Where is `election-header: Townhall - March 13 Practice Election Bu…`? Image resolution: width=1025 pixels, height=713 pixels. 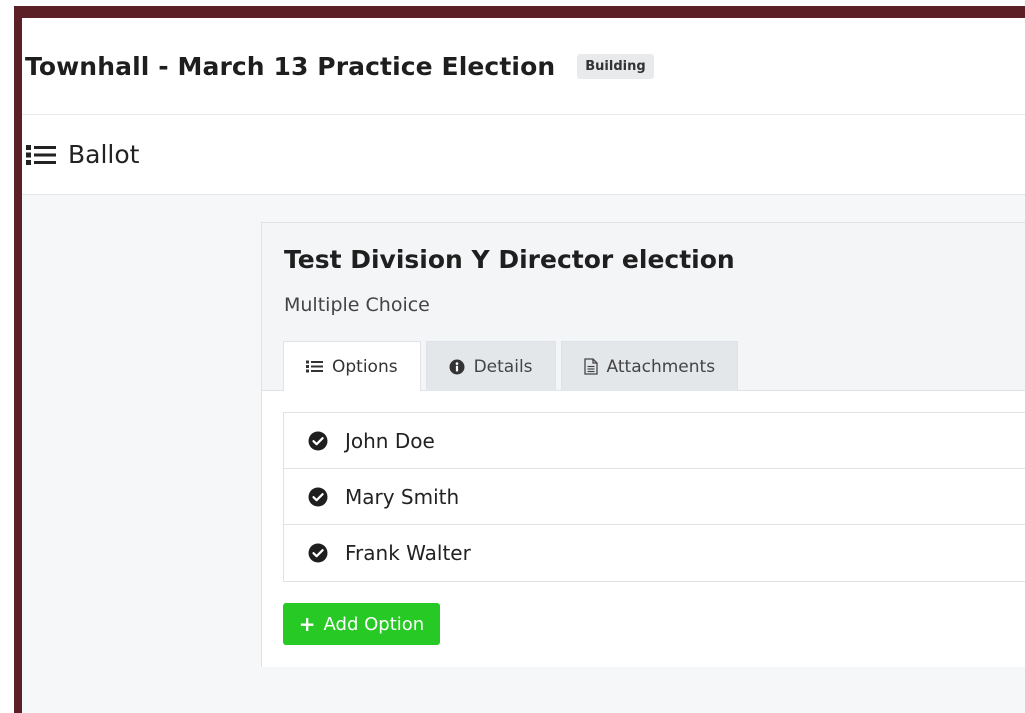
election-header: Townhall - March 13 Practice Election Bu… is located at coordinates (523, 66).